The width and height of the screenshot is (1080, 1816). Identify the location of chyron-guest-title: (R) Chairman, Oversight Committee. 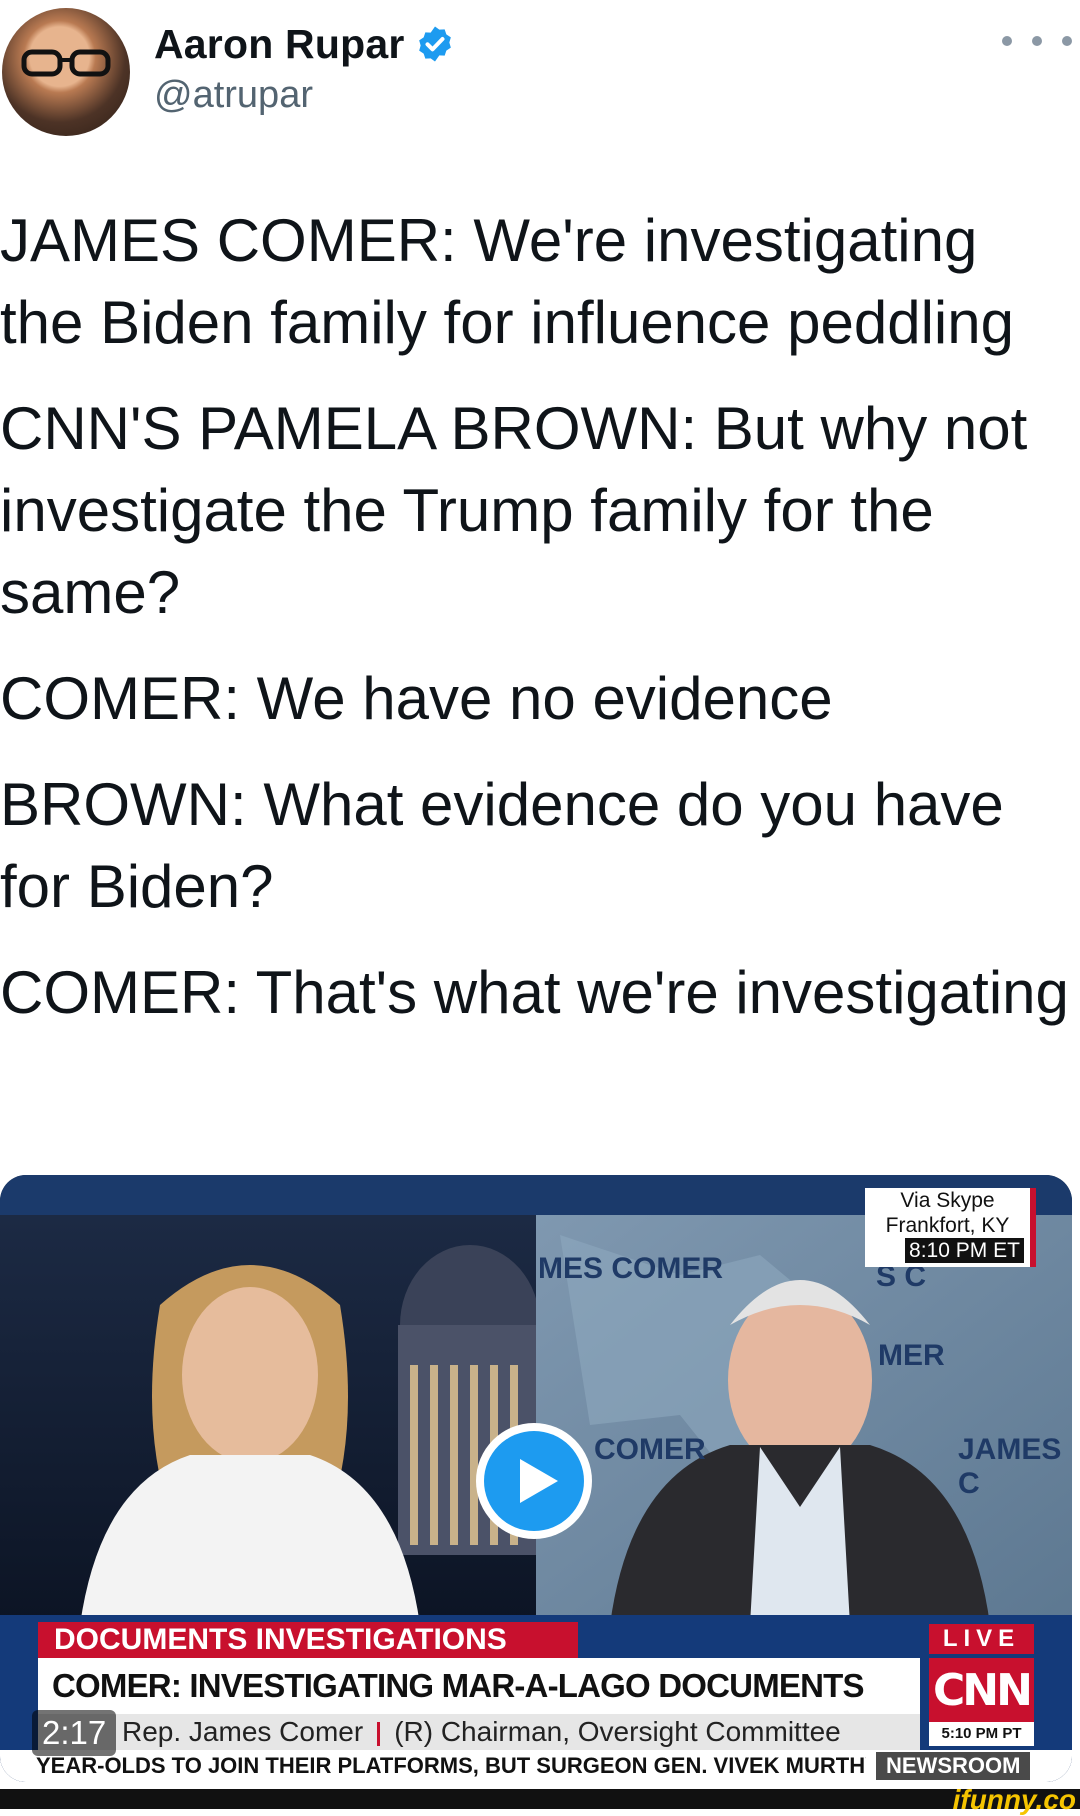
(617, 1731).